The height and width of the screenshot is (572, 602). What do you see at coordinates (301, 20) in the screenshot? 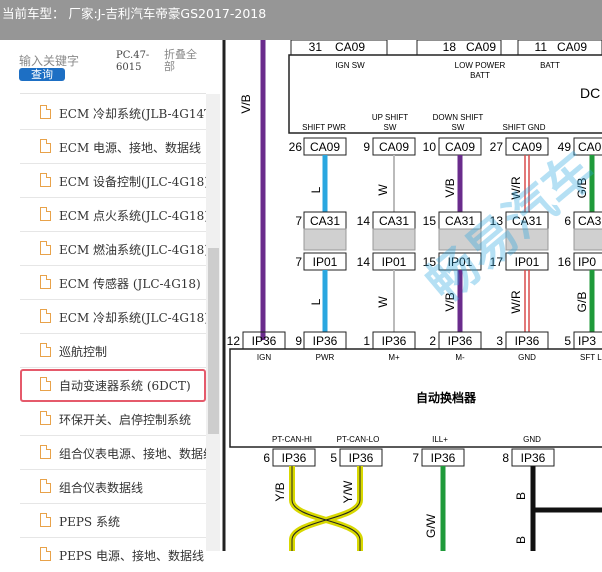
I see `title-bar: 当前车型： 厂家:J-吉利汽车帝豪GS2017-2018` at bounding box center [301, 20].